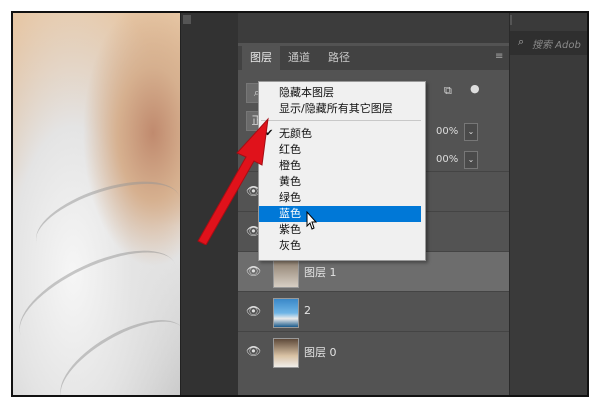 The height and width of the screenshot is (409, 600). I want to click on right-panel-column: ⌕ 搜索 Adob, so click(548, 204).